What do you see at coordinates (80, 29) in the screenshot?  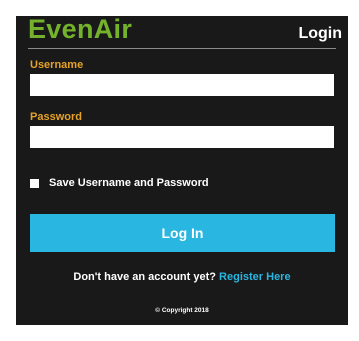 I see `brand-logo: EvenAir` at bounding box center [80, 29].